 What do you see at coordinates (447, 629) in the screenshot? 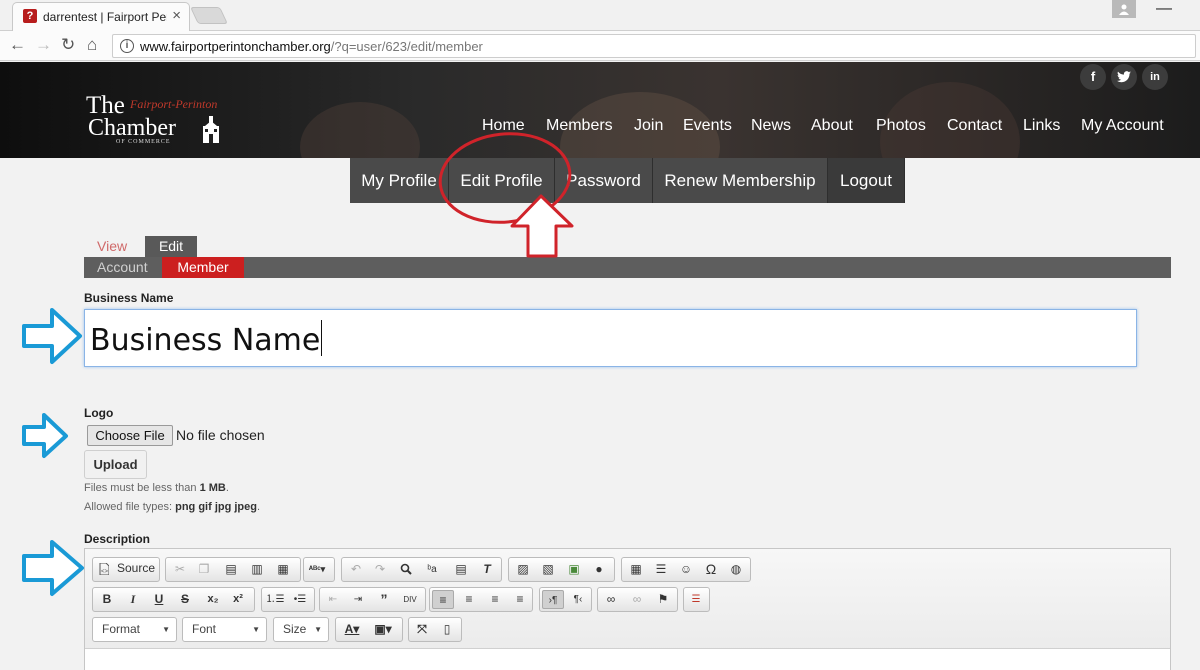
I see `show-blocks-icon: ▯` at bounding box center [447, 629].